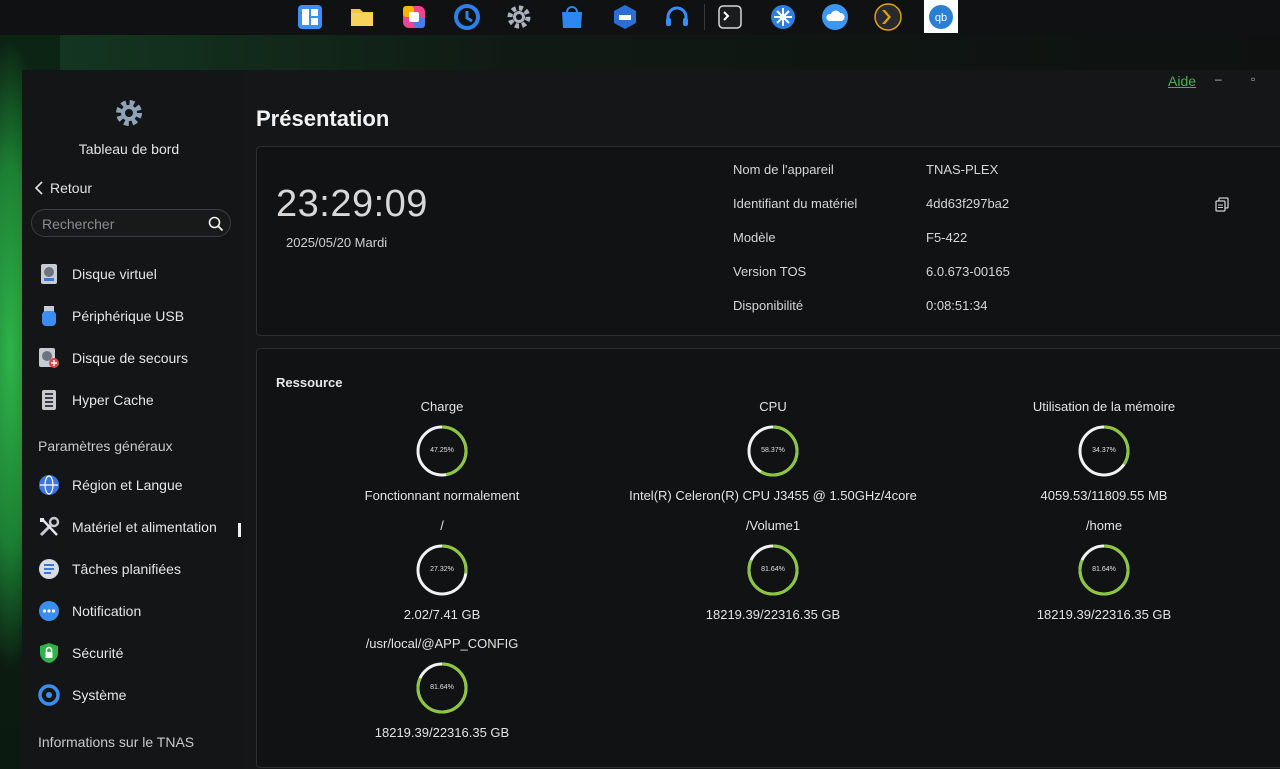  I want to click on photos-app-icon, so click(414, 17).